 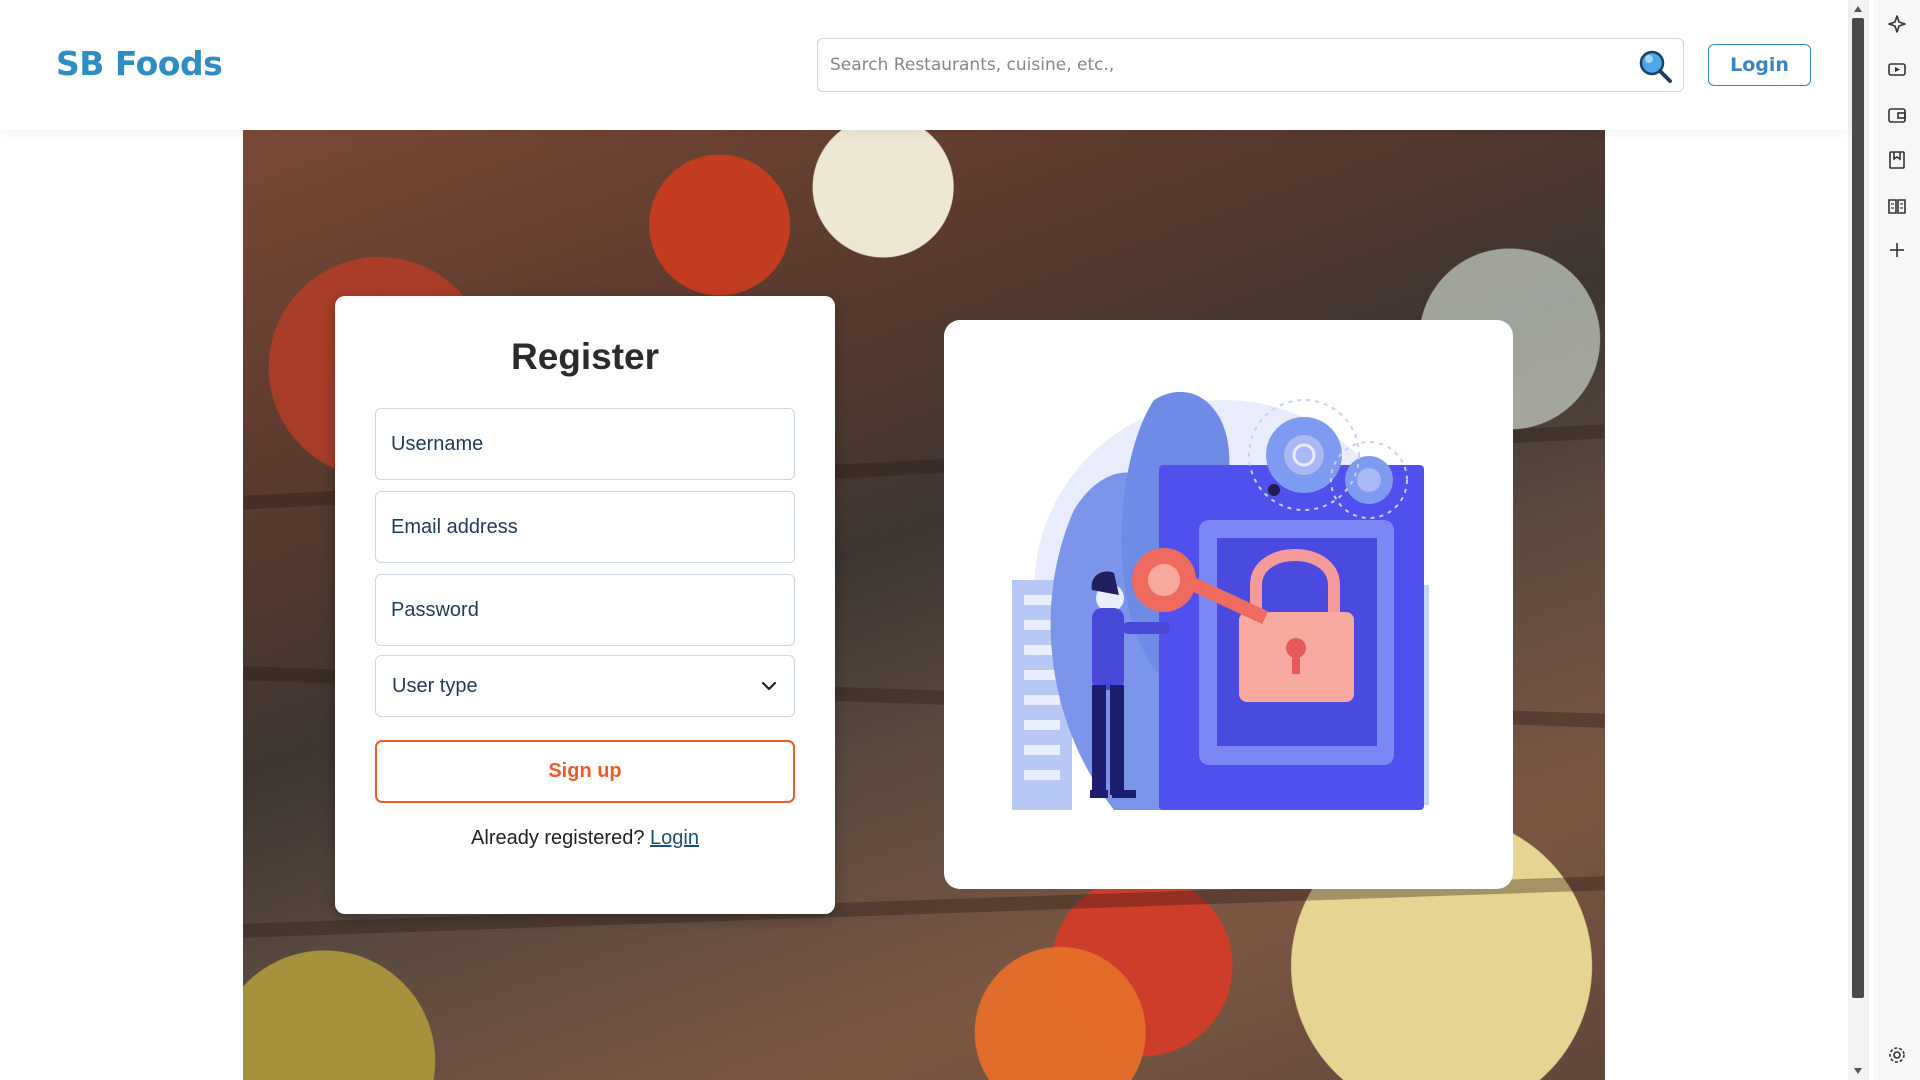 What do you see at coordinates (769, 686) in the screenshot?
I see `chevron-down-icon` at bounding box center [769, 686].